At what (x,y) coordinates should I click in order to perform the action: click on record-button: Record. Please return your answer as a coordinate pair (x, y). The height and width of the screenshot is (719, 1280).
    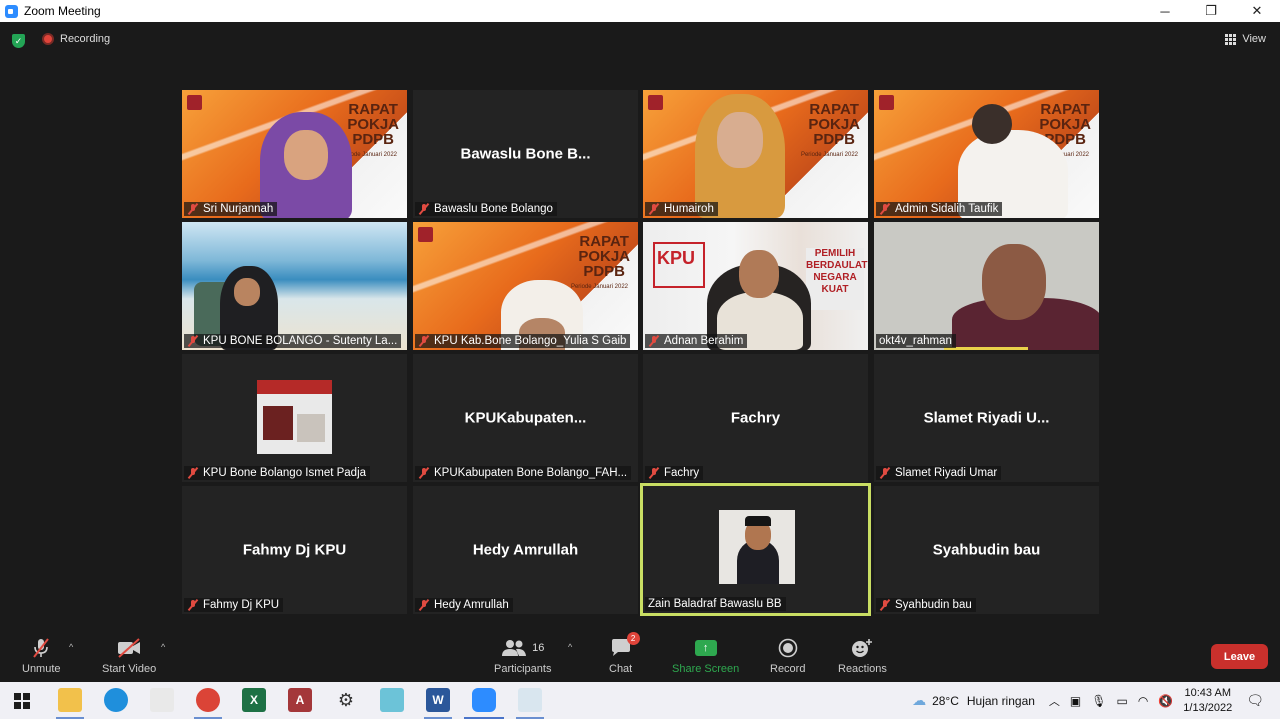
    Looking at the image, I should click on (787, 655).